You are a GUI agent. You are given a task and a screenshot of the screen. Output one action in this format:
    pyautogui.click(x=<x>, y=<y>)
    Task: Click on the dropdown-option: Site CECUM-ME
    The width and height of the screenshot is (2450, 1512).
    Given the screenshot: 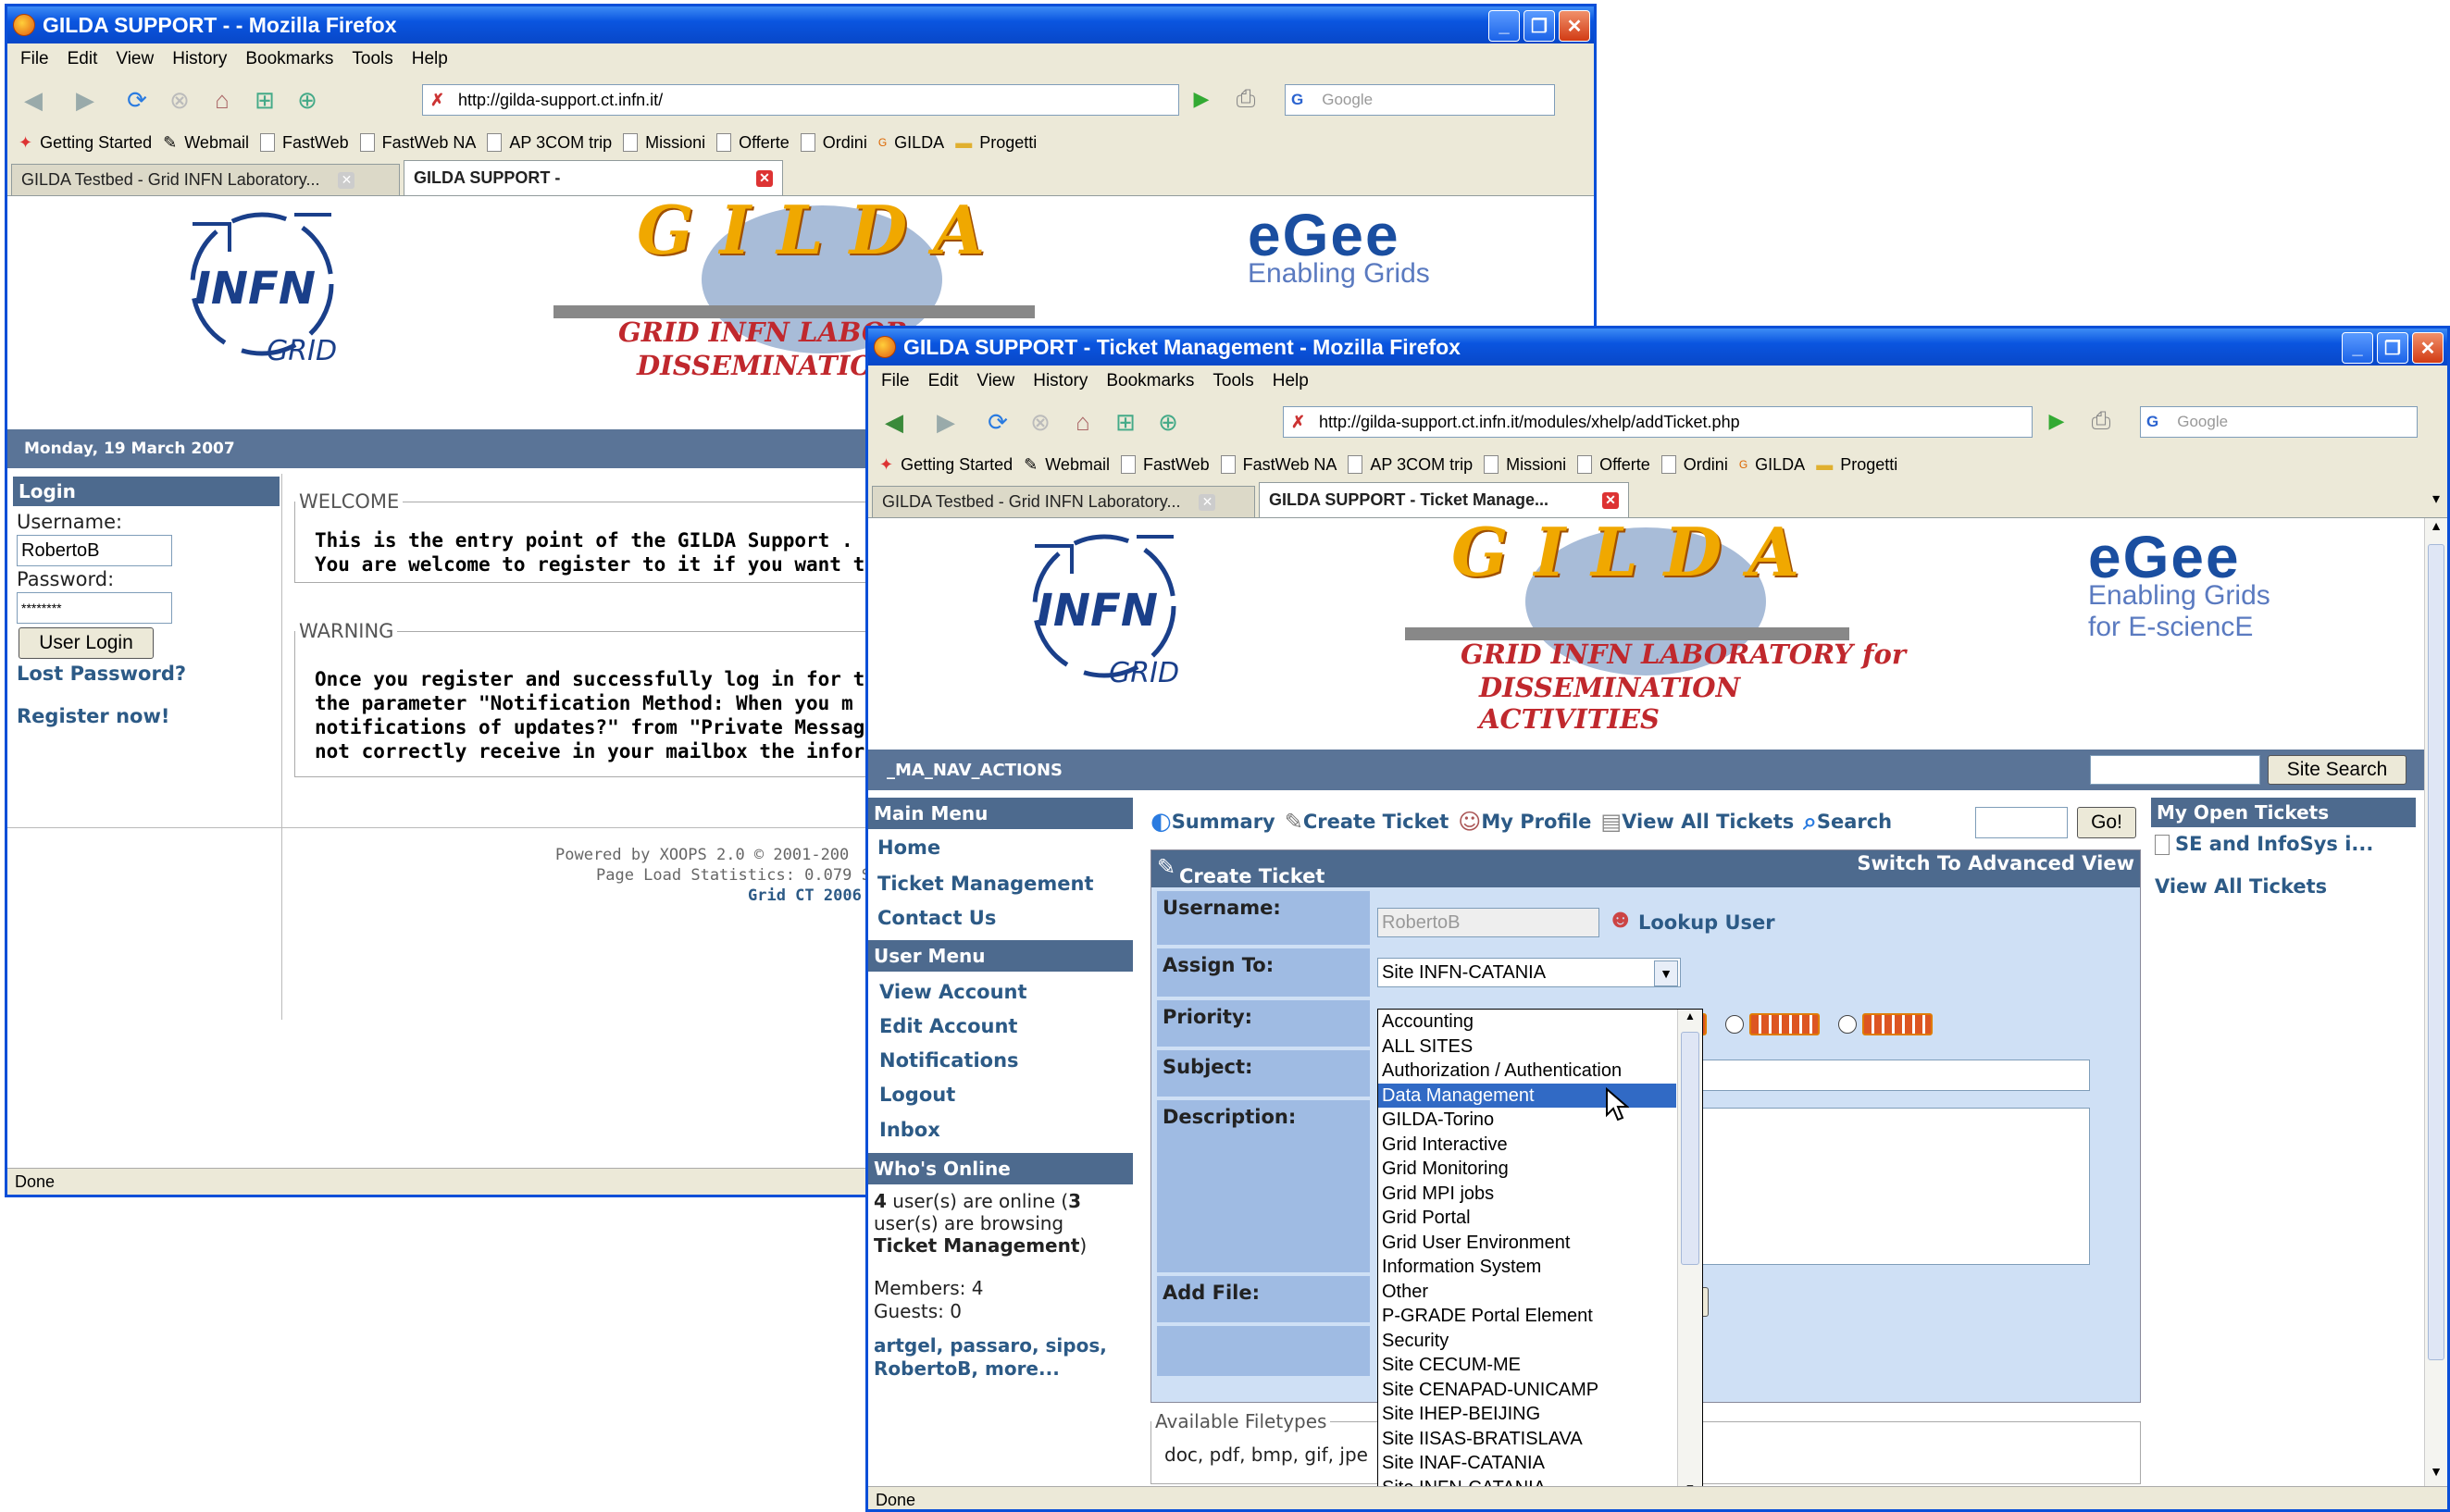 What is the action you would take?
    pyautogui.click(x=1527, y=1365)
    